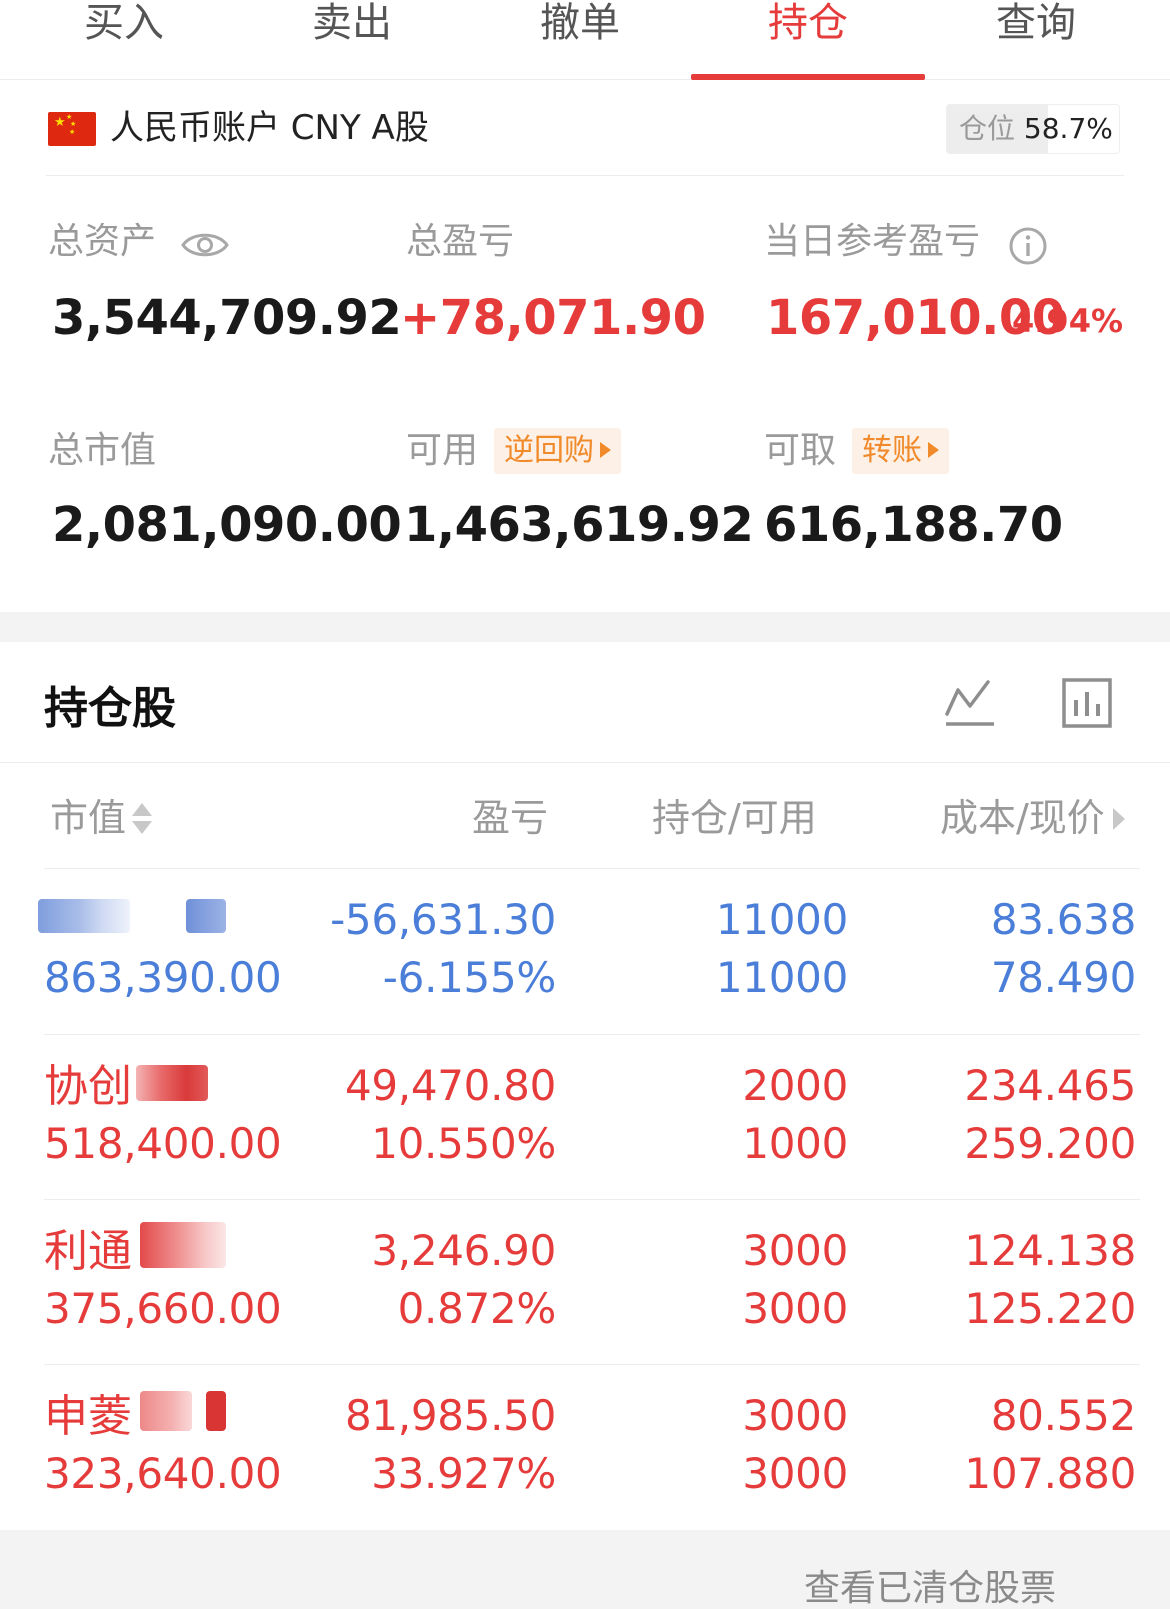 The width and height of the screenshot is (1170, 1609). I want to click on holding-market-value: 375,660.00, so click(163, 1308).